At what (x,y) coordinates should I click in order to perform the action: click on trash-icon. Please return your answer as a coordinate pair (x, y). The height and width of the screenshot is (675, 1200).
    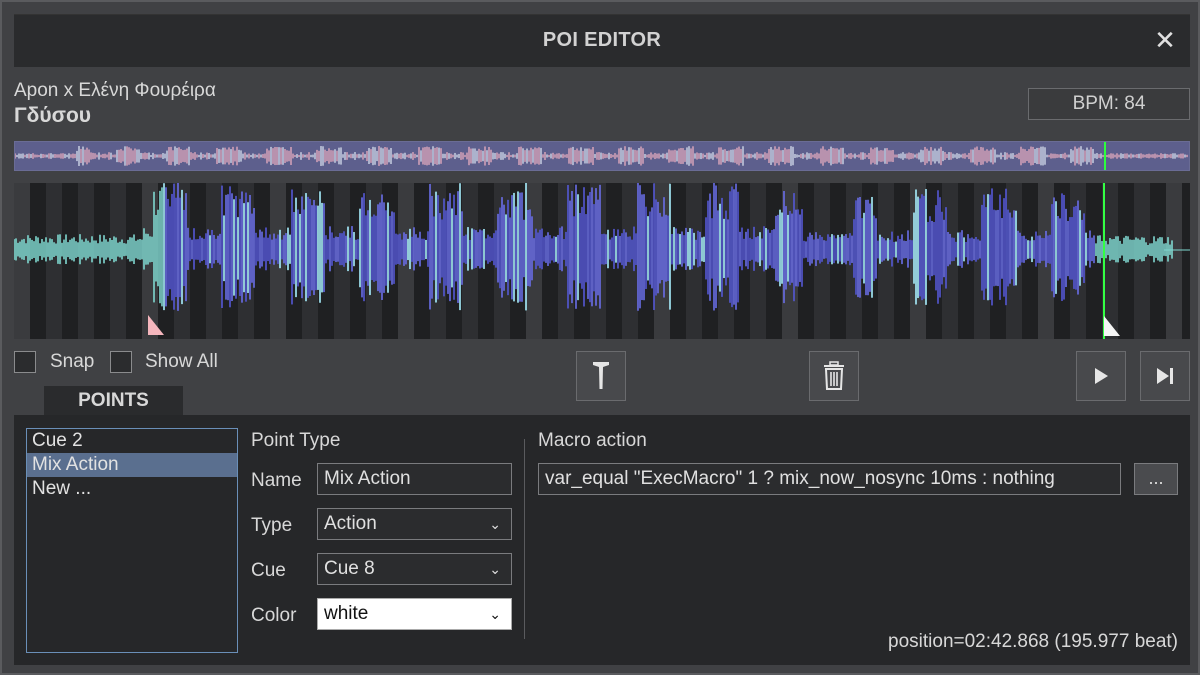
    Looking at the image, I should click on (834, 375).